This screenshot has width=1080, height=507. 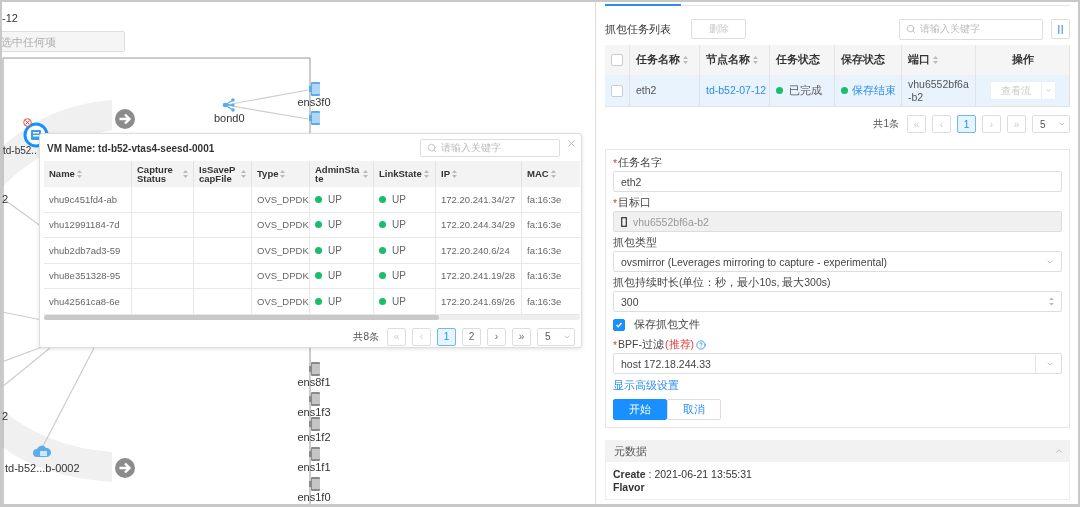 I want to click on column-header: 任务名称, so click(x=665, y=60).